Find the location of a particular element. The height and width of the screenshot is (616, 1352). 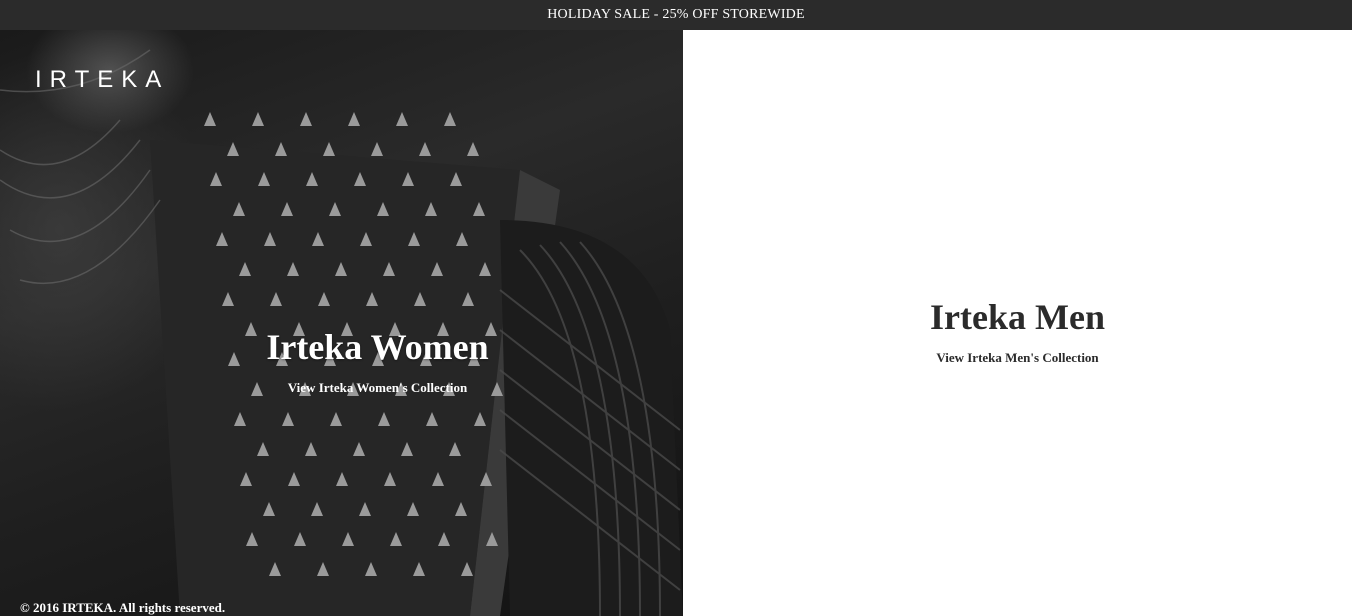

promo-text: HOLIDAY SALE - 25% OFF STOREWIDE is located at coordinates (676, 14).